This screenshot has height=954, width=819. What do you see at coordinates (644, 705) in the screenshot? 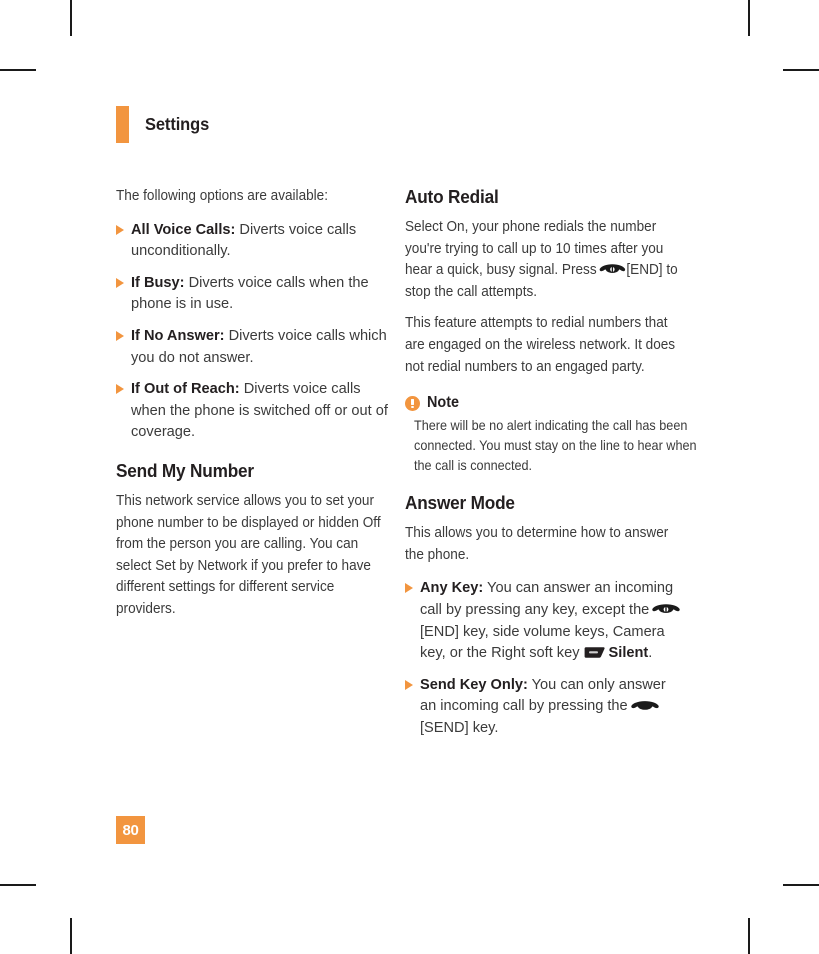
I see `send-call-key-icon` at bounding box center [644, 705].